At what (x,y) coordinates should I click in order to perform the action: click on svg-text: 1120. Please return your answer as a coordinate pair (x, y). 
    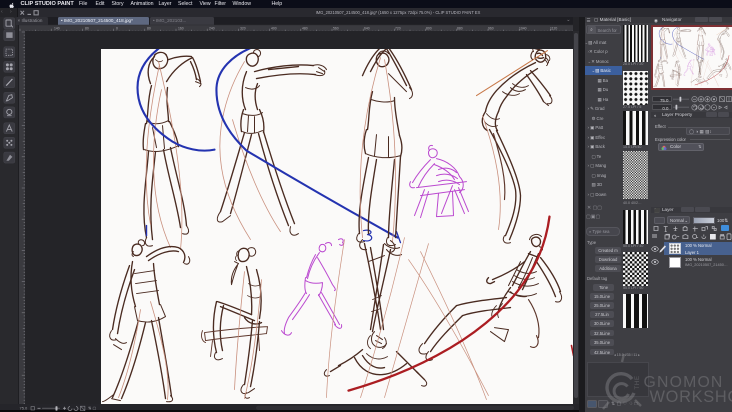
    Looking at the image, I should click on (553, 28).